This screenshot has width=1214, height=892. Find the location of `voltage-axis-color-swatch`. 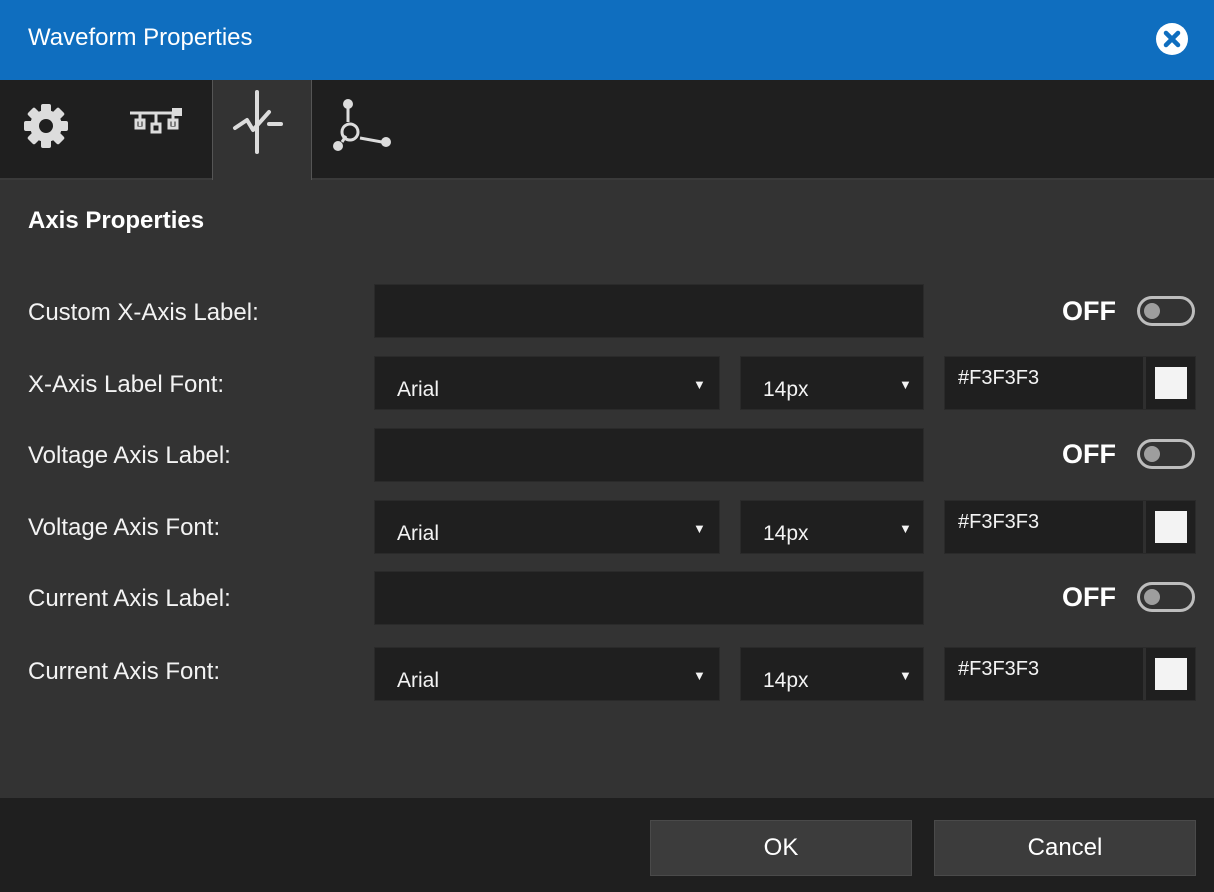

voltage-axis-color-swatch is located at coordinates (1171, 527).